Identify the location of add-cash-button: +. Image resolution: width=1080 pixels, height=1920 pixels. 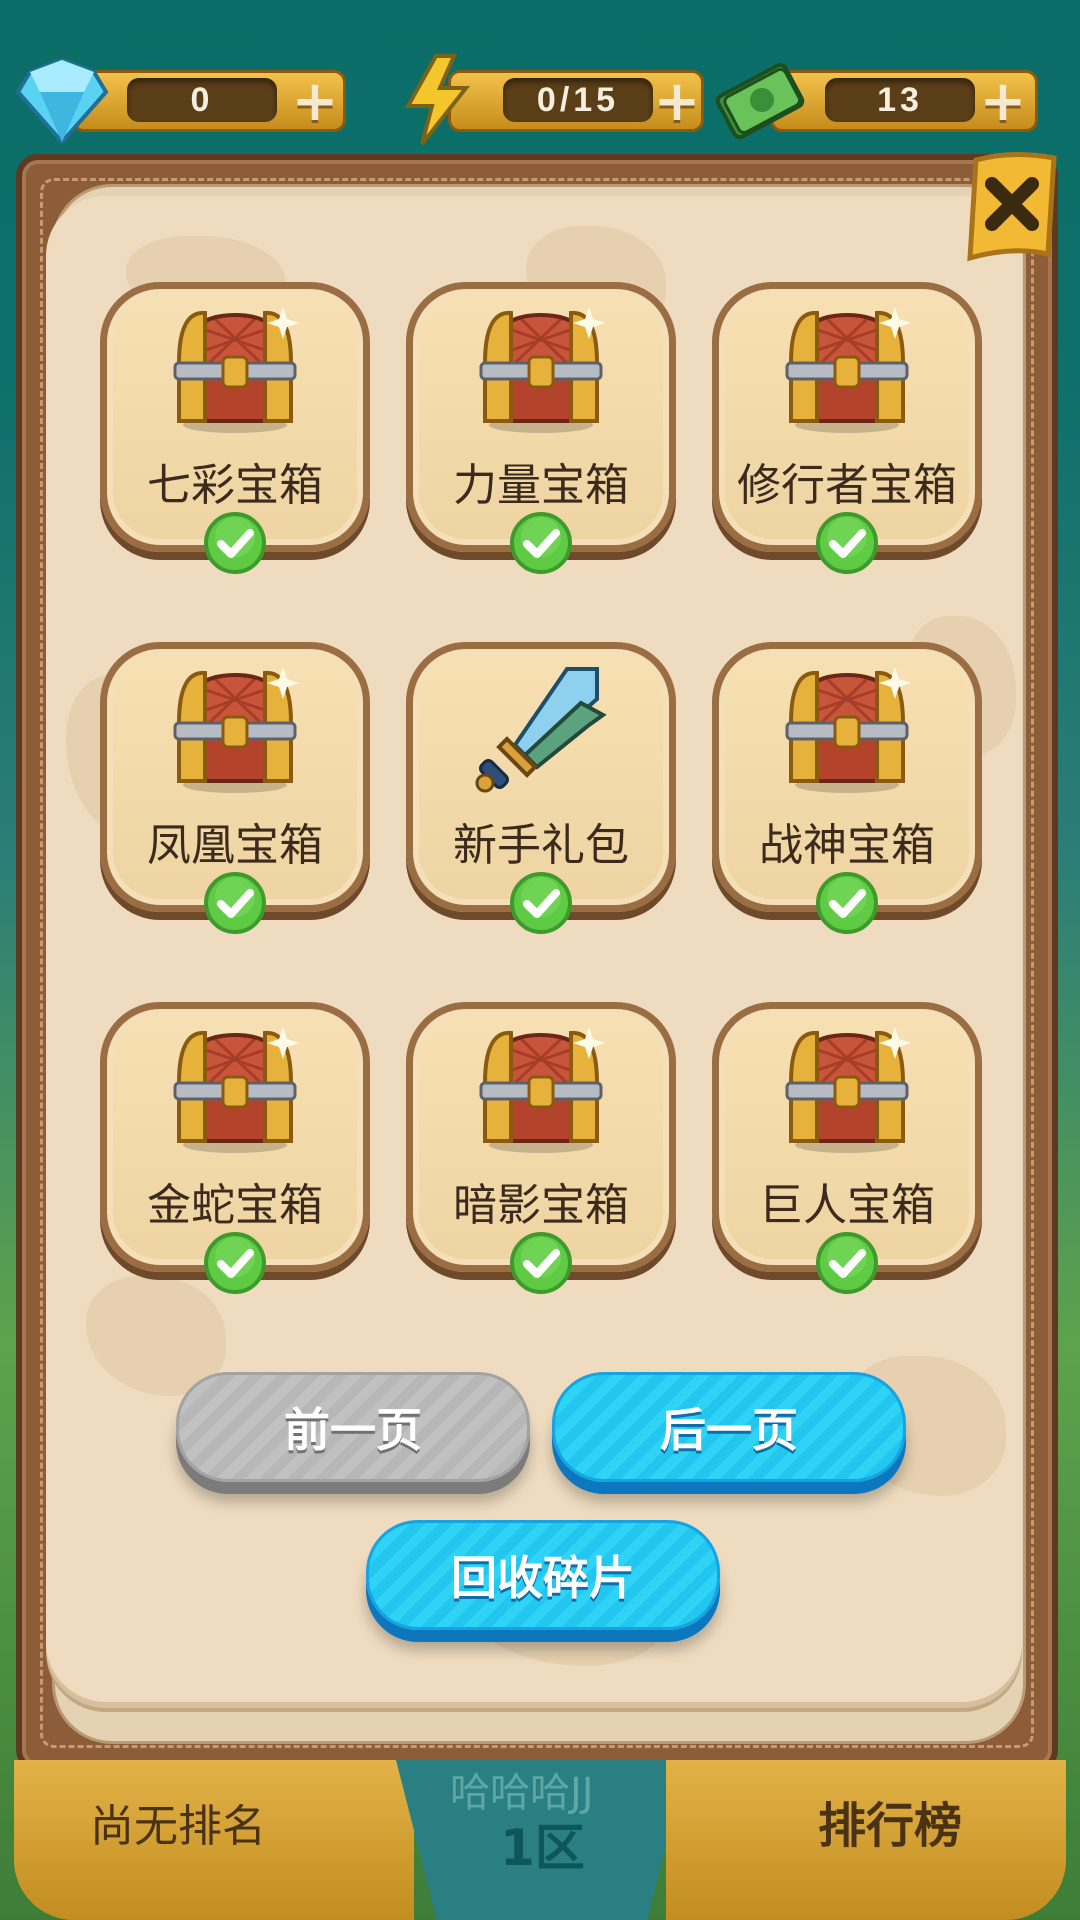
(1003, 101).